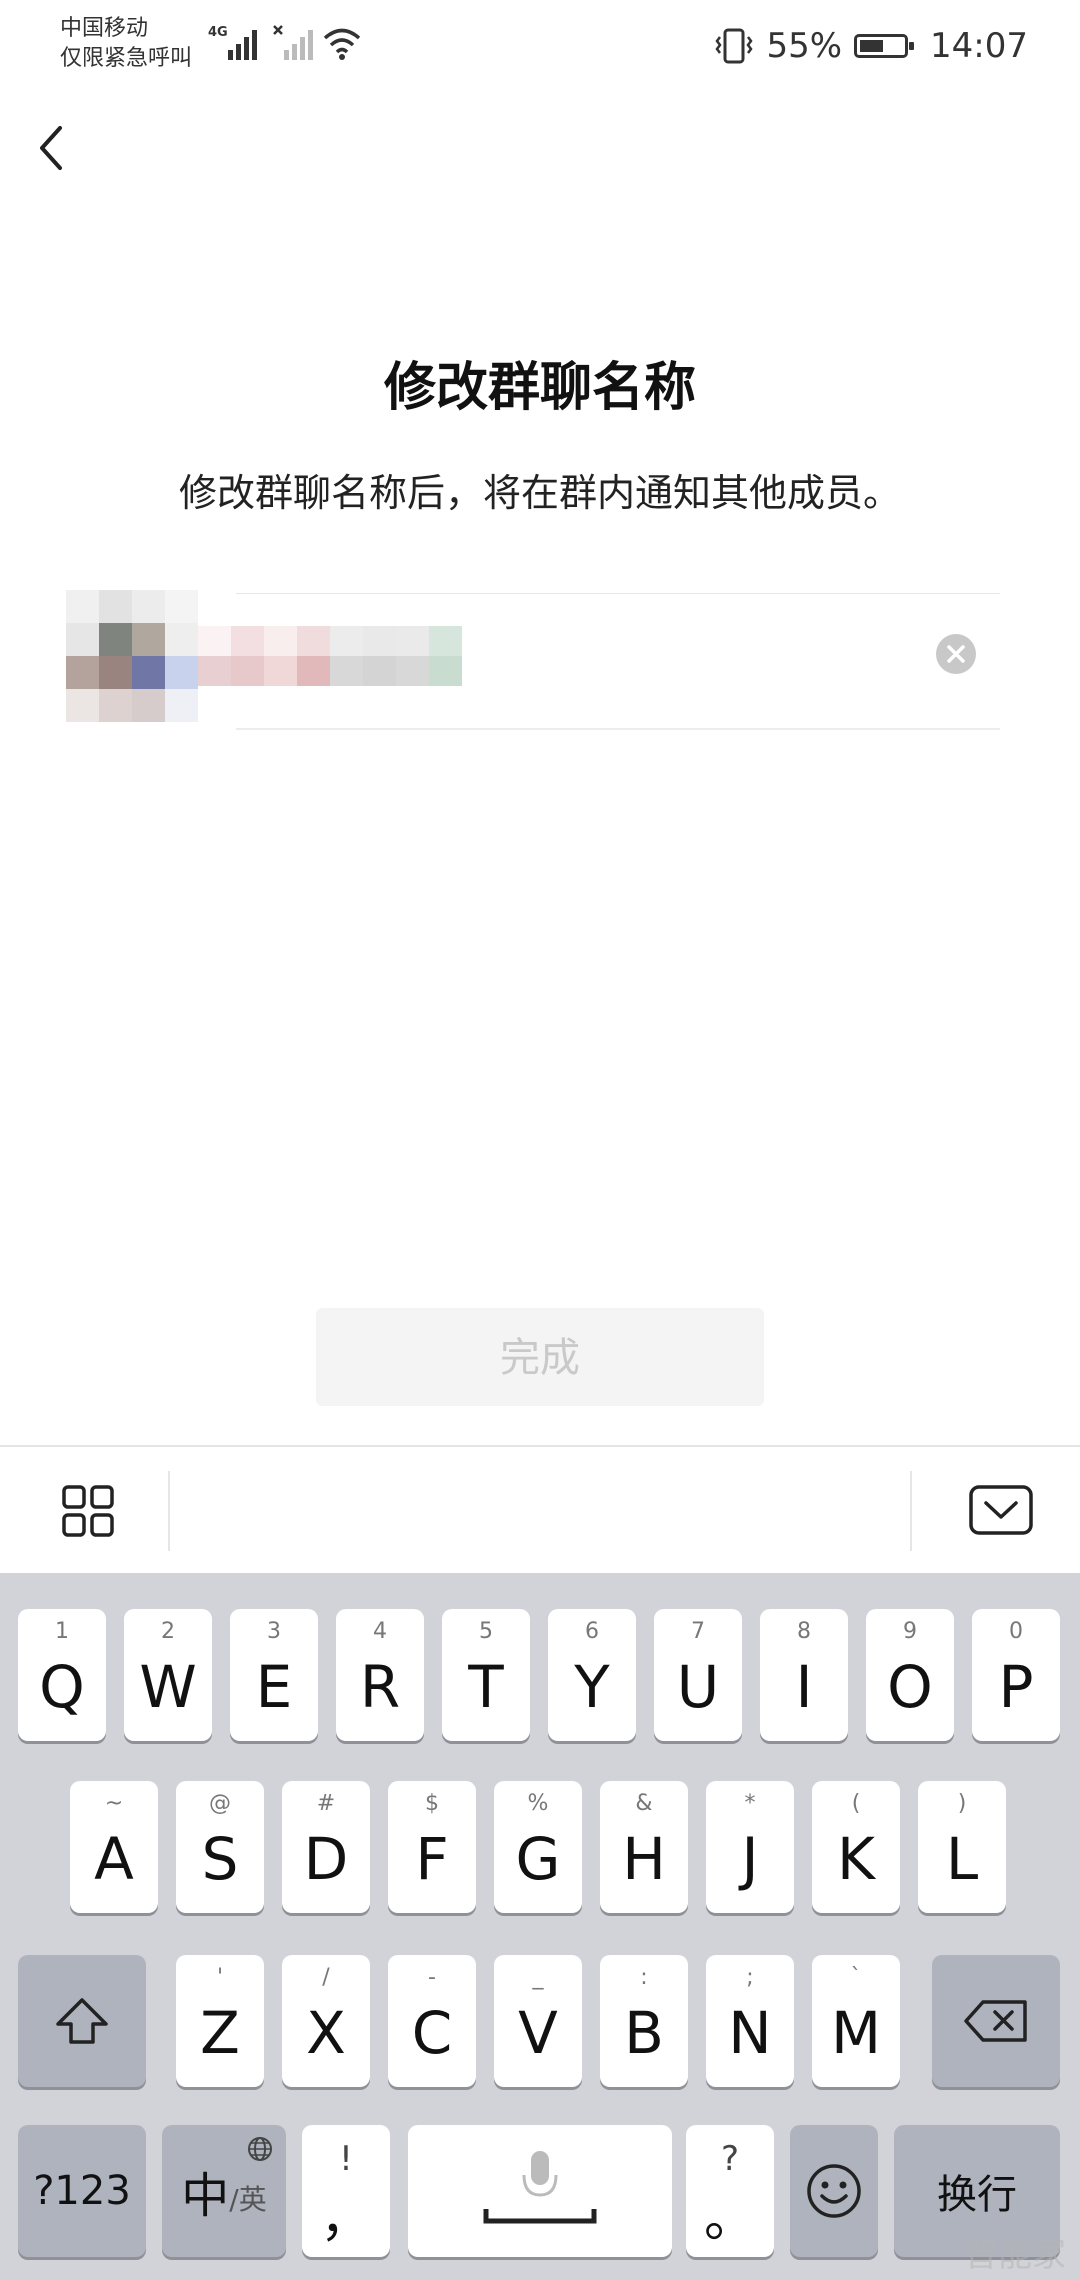  What do you see at coordinates (114, 1803) in the screenshot?
I see `key-hint: ~` at bounding box center [114, 1803].